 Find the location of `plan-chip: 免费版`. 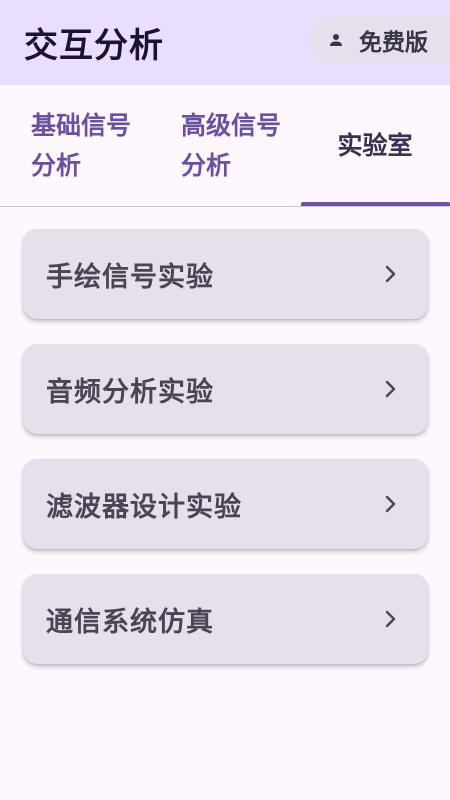

plan-chip: 免费版 is located at coordinates (379, 40).